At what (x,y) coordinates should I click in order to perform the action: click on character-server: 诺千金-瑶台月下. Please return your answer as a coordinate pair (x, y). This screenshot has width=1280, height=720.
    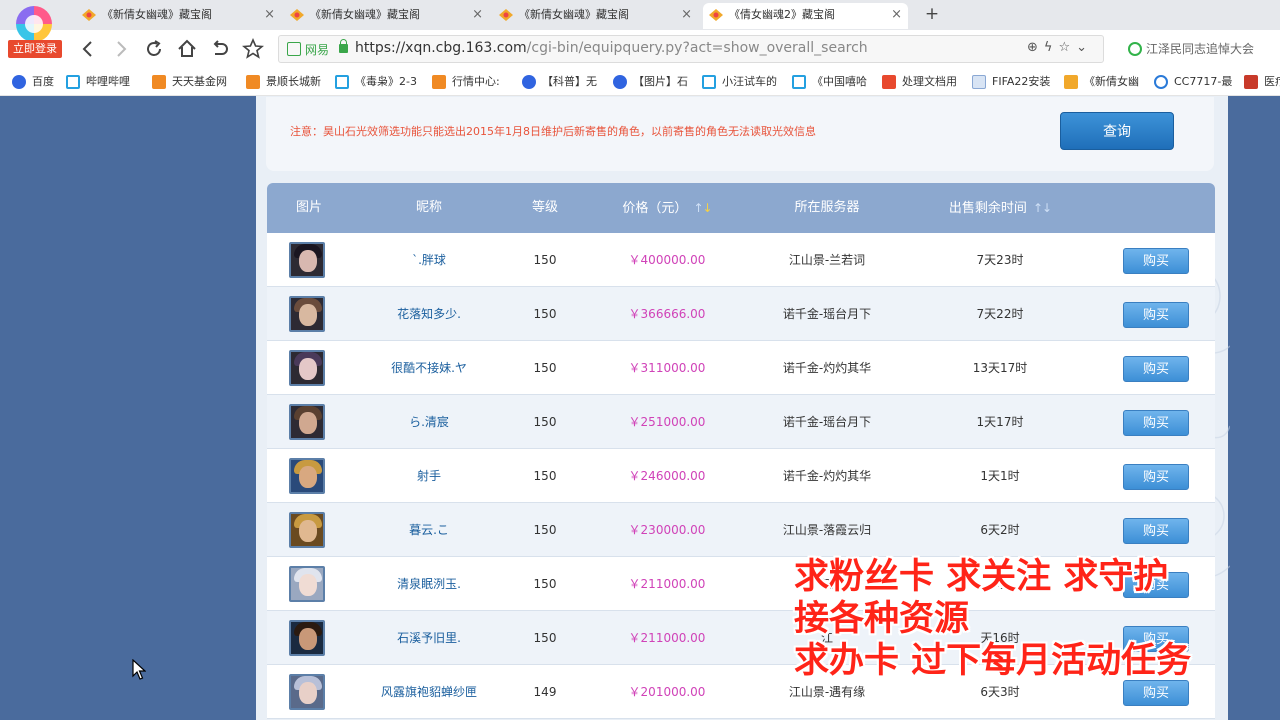
    Looking at the image, I should click on (827, 314).